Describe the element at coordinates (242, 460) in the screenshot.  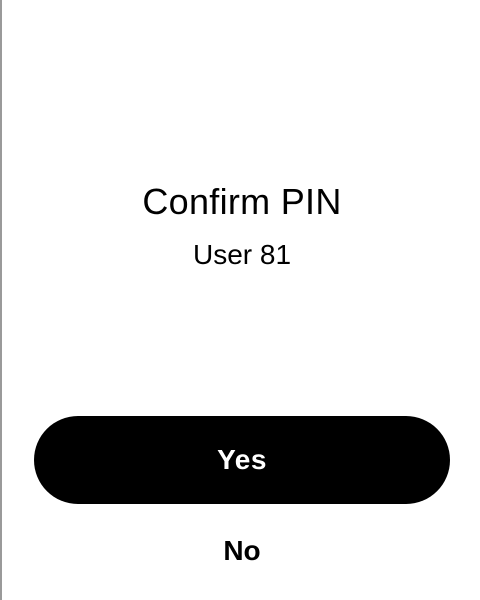
I see `yes-button: Yes` at that location.